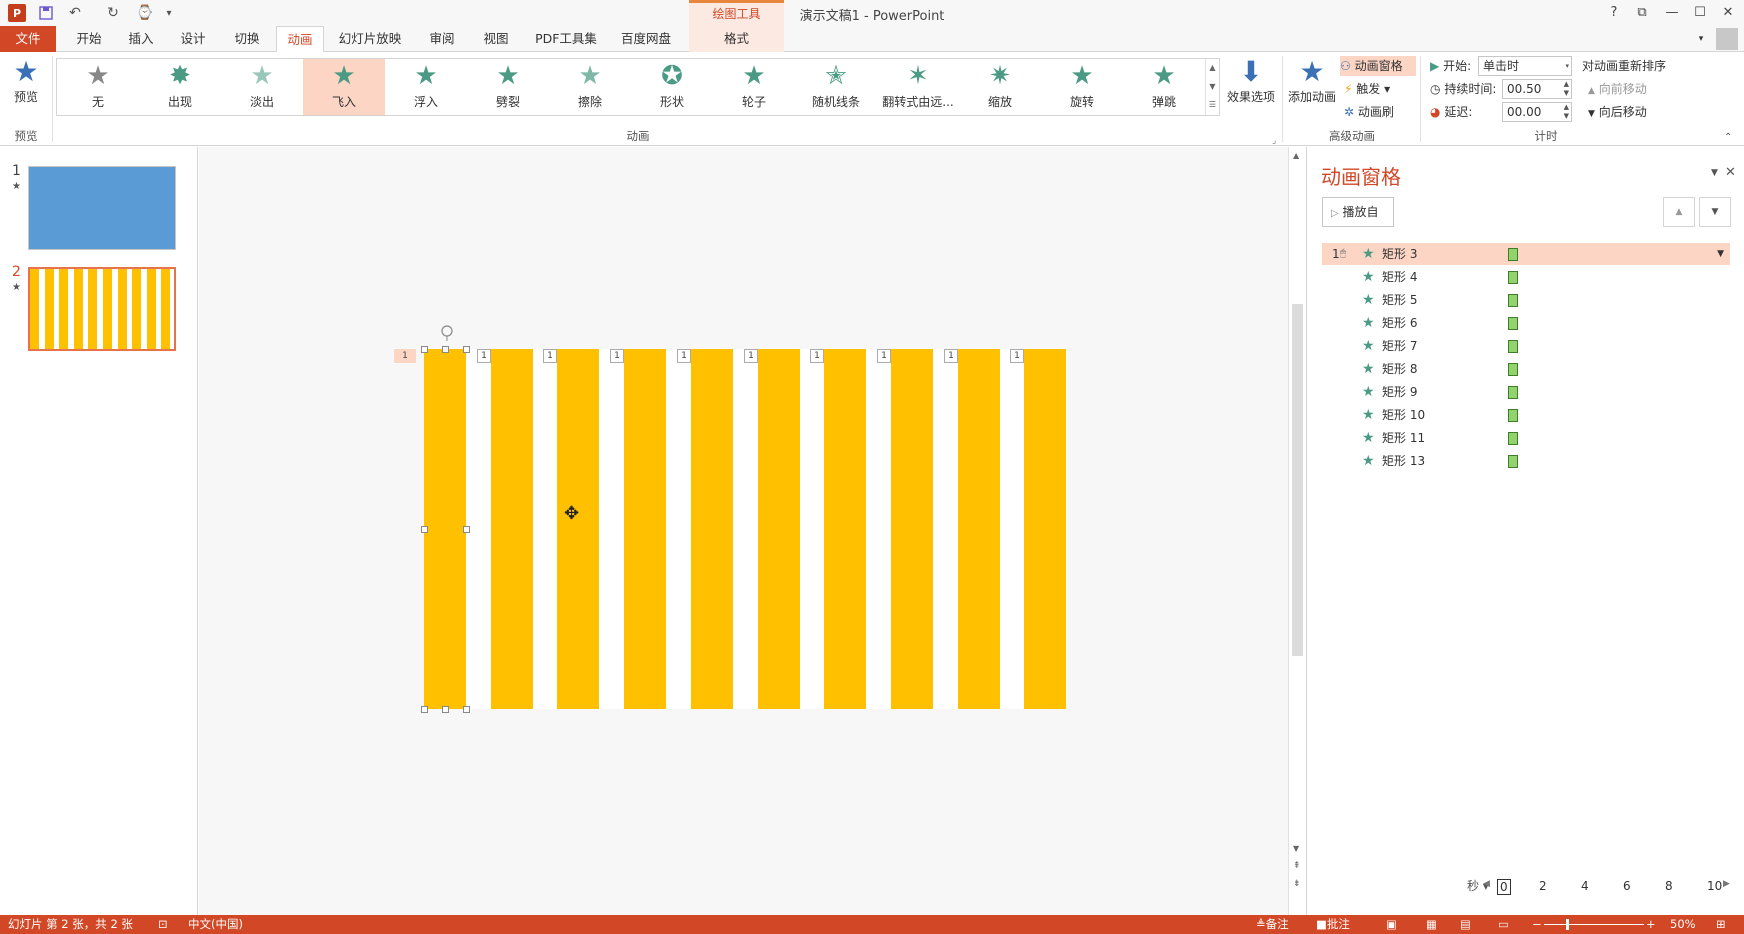 Image resolution: width=1744 pixels, height=934 pixels. What do you see at coordinates (1272, 924) in the screenshot?
I see `notes-button: ≜ 备注` at bounding box center [1272, 924].